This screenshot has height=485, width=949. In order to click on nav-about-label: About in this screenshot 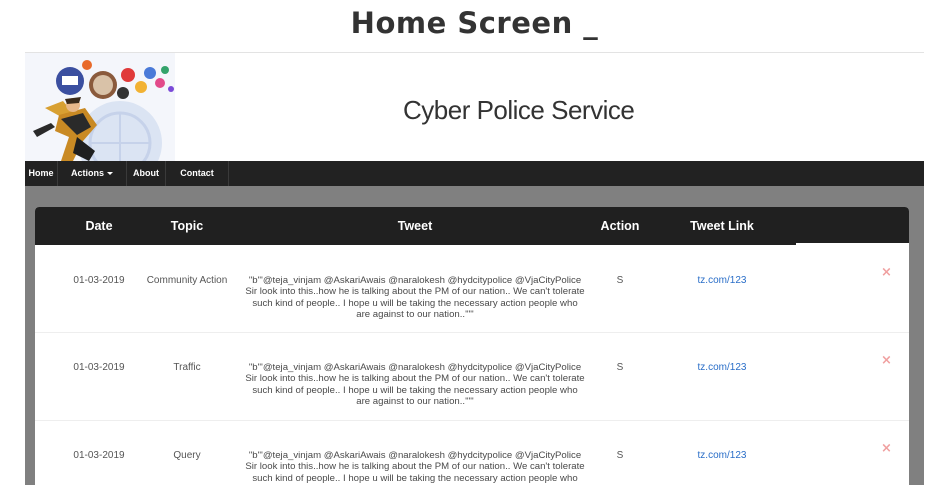, I will do `click(146, 173)`.